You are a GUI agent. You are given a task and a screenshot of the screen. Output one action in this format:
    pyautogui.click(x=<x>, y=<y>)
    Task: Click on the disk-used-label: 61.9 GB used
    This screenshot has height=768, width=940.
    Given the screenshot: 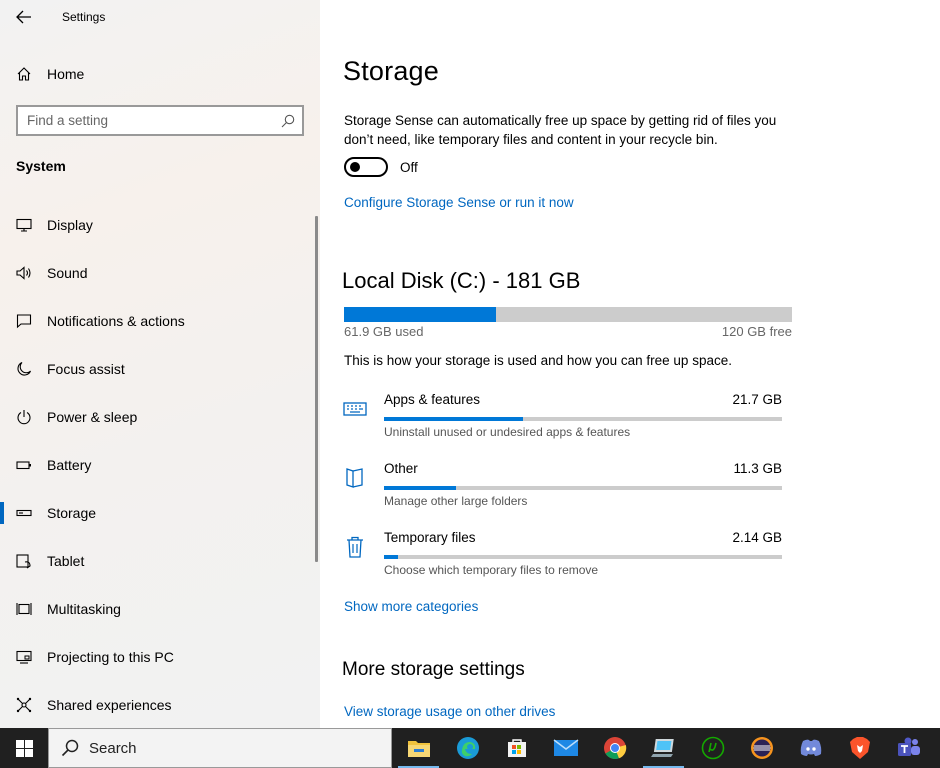 What is the action you would take?
    pyautogui.click(x=384, y=331)
    